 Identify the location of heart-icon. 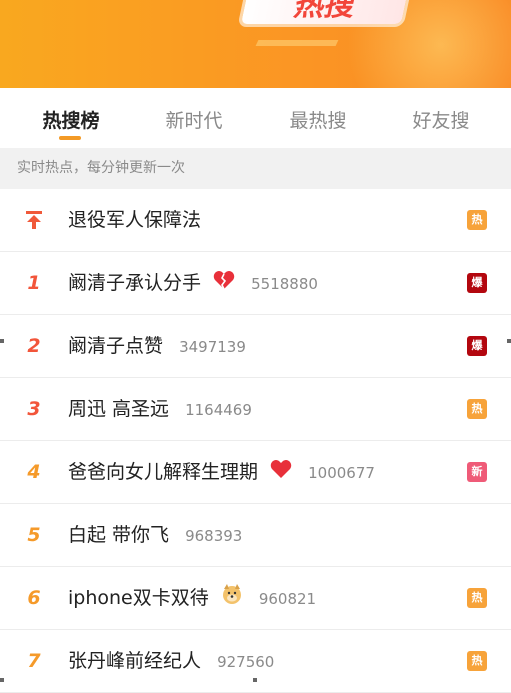
(281, 473).